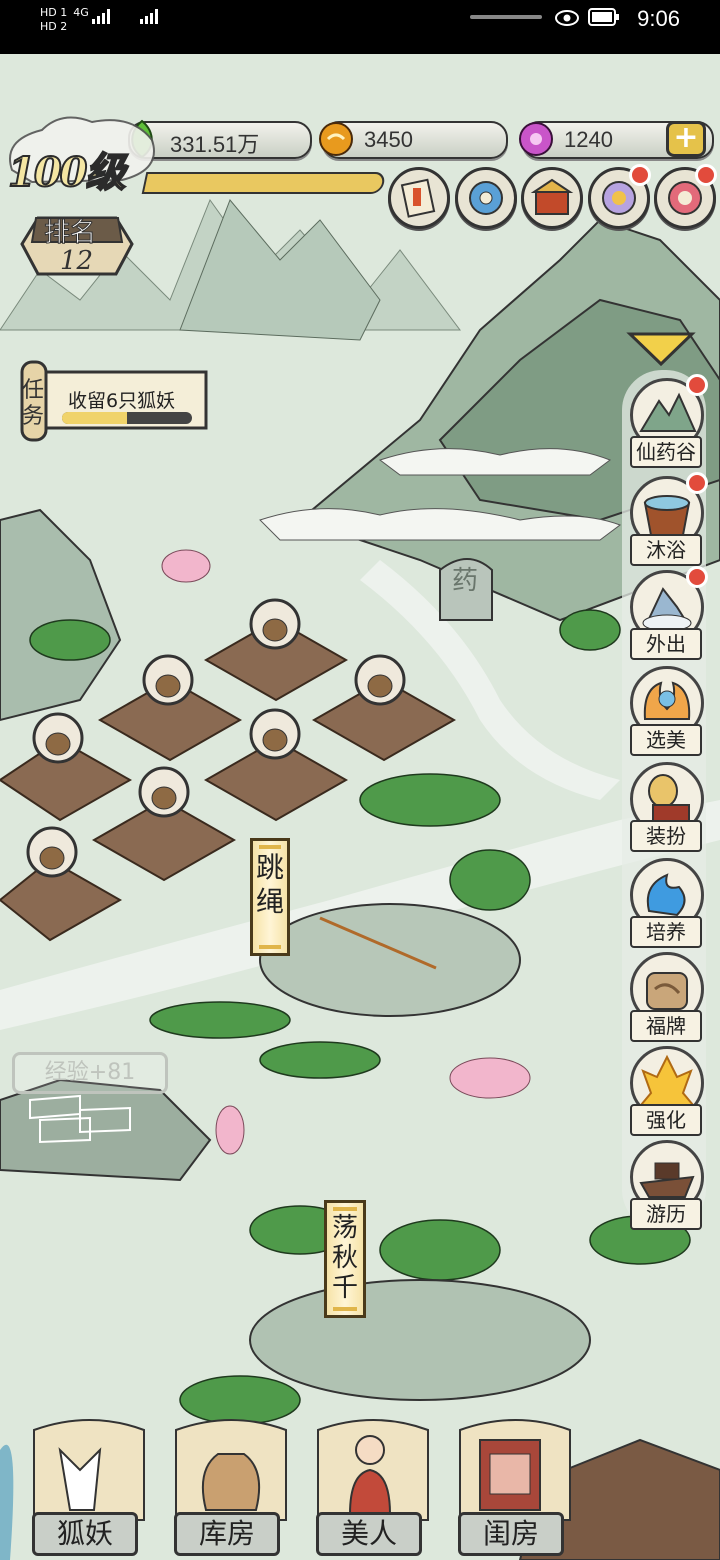  What do you see at coordinates (666, 614) in the screenshot?
I see `side-item-outing: 外出` at bounding box center [666, 614].